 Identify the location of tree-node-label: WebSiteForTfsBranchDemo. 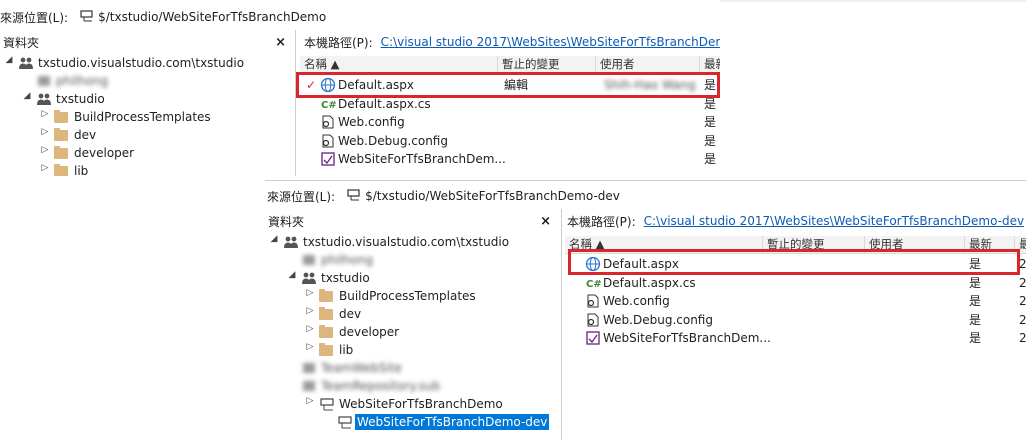
(421, 404).